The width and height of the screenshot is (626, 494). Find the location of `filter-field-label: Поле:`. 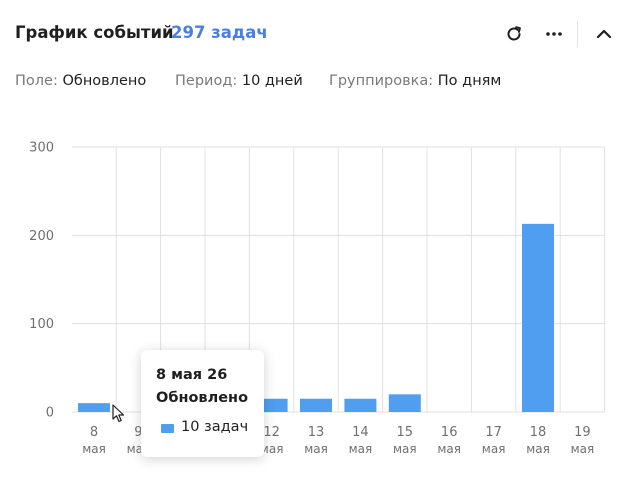

filter-field-label: Поле: is located at coordinates (36, 81).